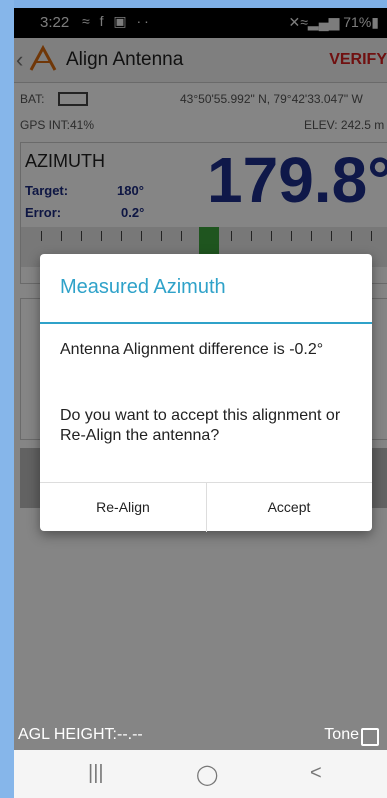 Image resolution: width=387 pixels, height=798 pixels. I want to click on tone-checkbox, so click(370, 737).